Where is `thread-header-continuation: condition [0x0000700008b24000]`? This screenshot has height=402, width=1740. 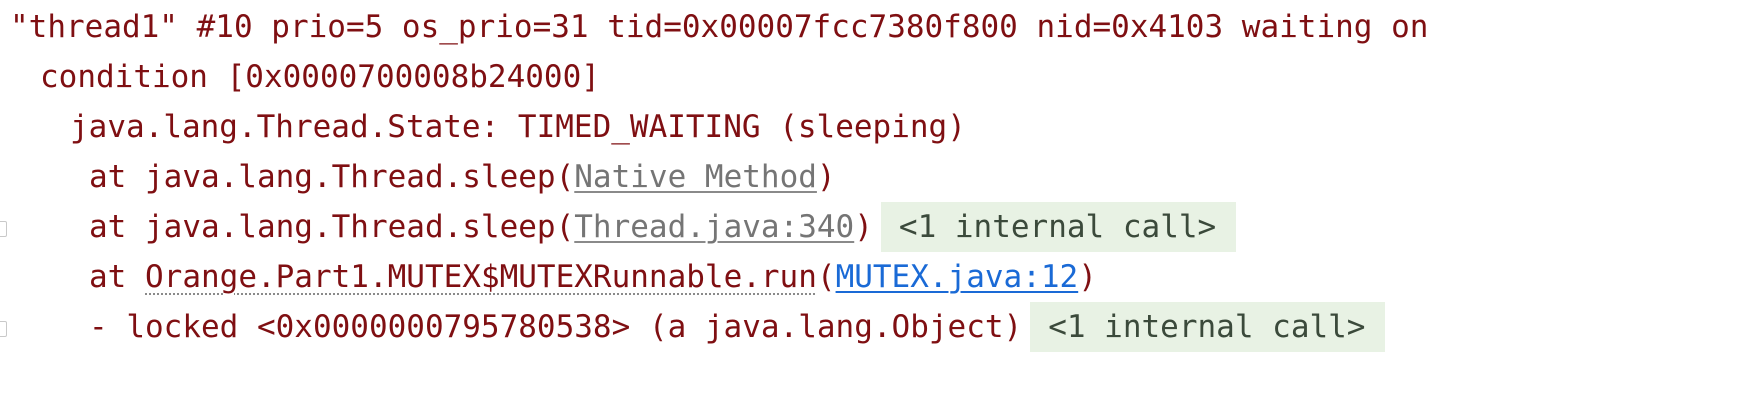 thread-header-continuation: condition [0x0000700008b24000] is located at coordinates (300, 77).